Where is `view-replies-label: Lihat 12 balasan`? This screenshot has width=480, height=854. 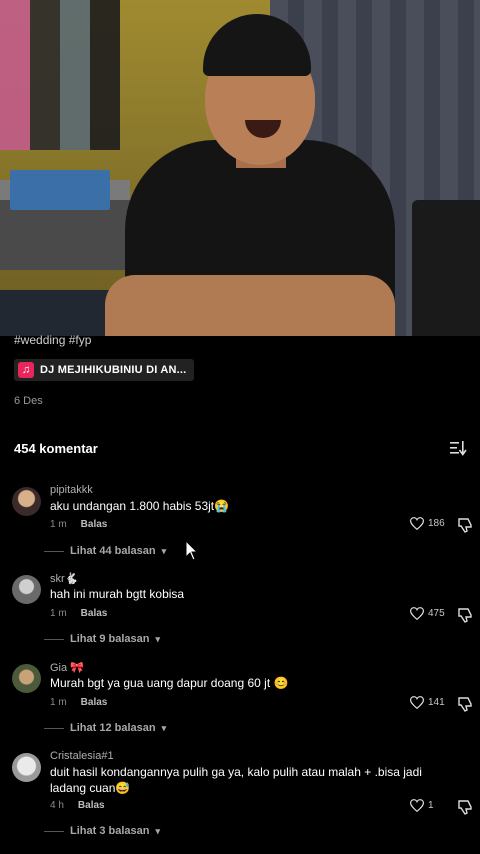 view-replies-label: Lihat 12 balasan is located at coordinates (113, 728).